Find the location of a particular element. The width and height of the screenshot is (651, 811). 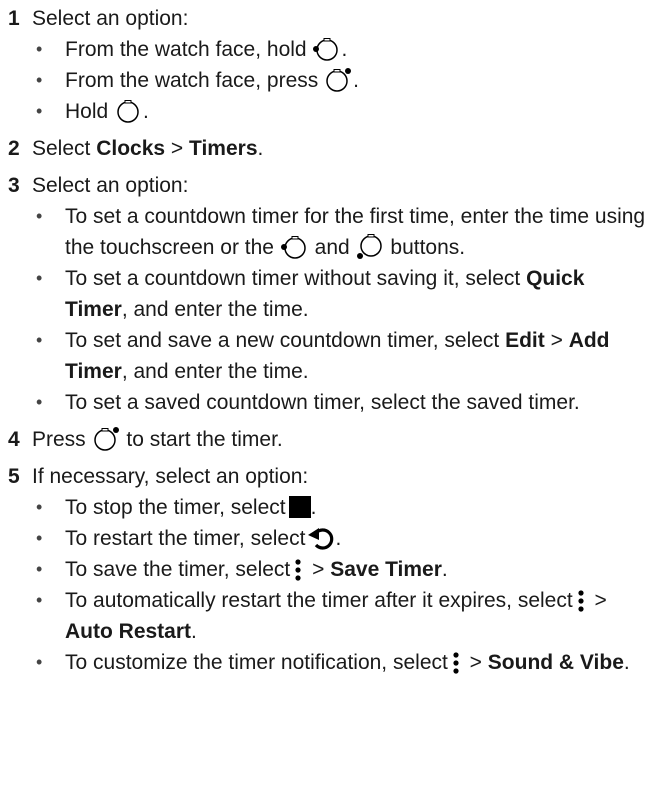

option-text-and: and is located at coordinates (332, 247).